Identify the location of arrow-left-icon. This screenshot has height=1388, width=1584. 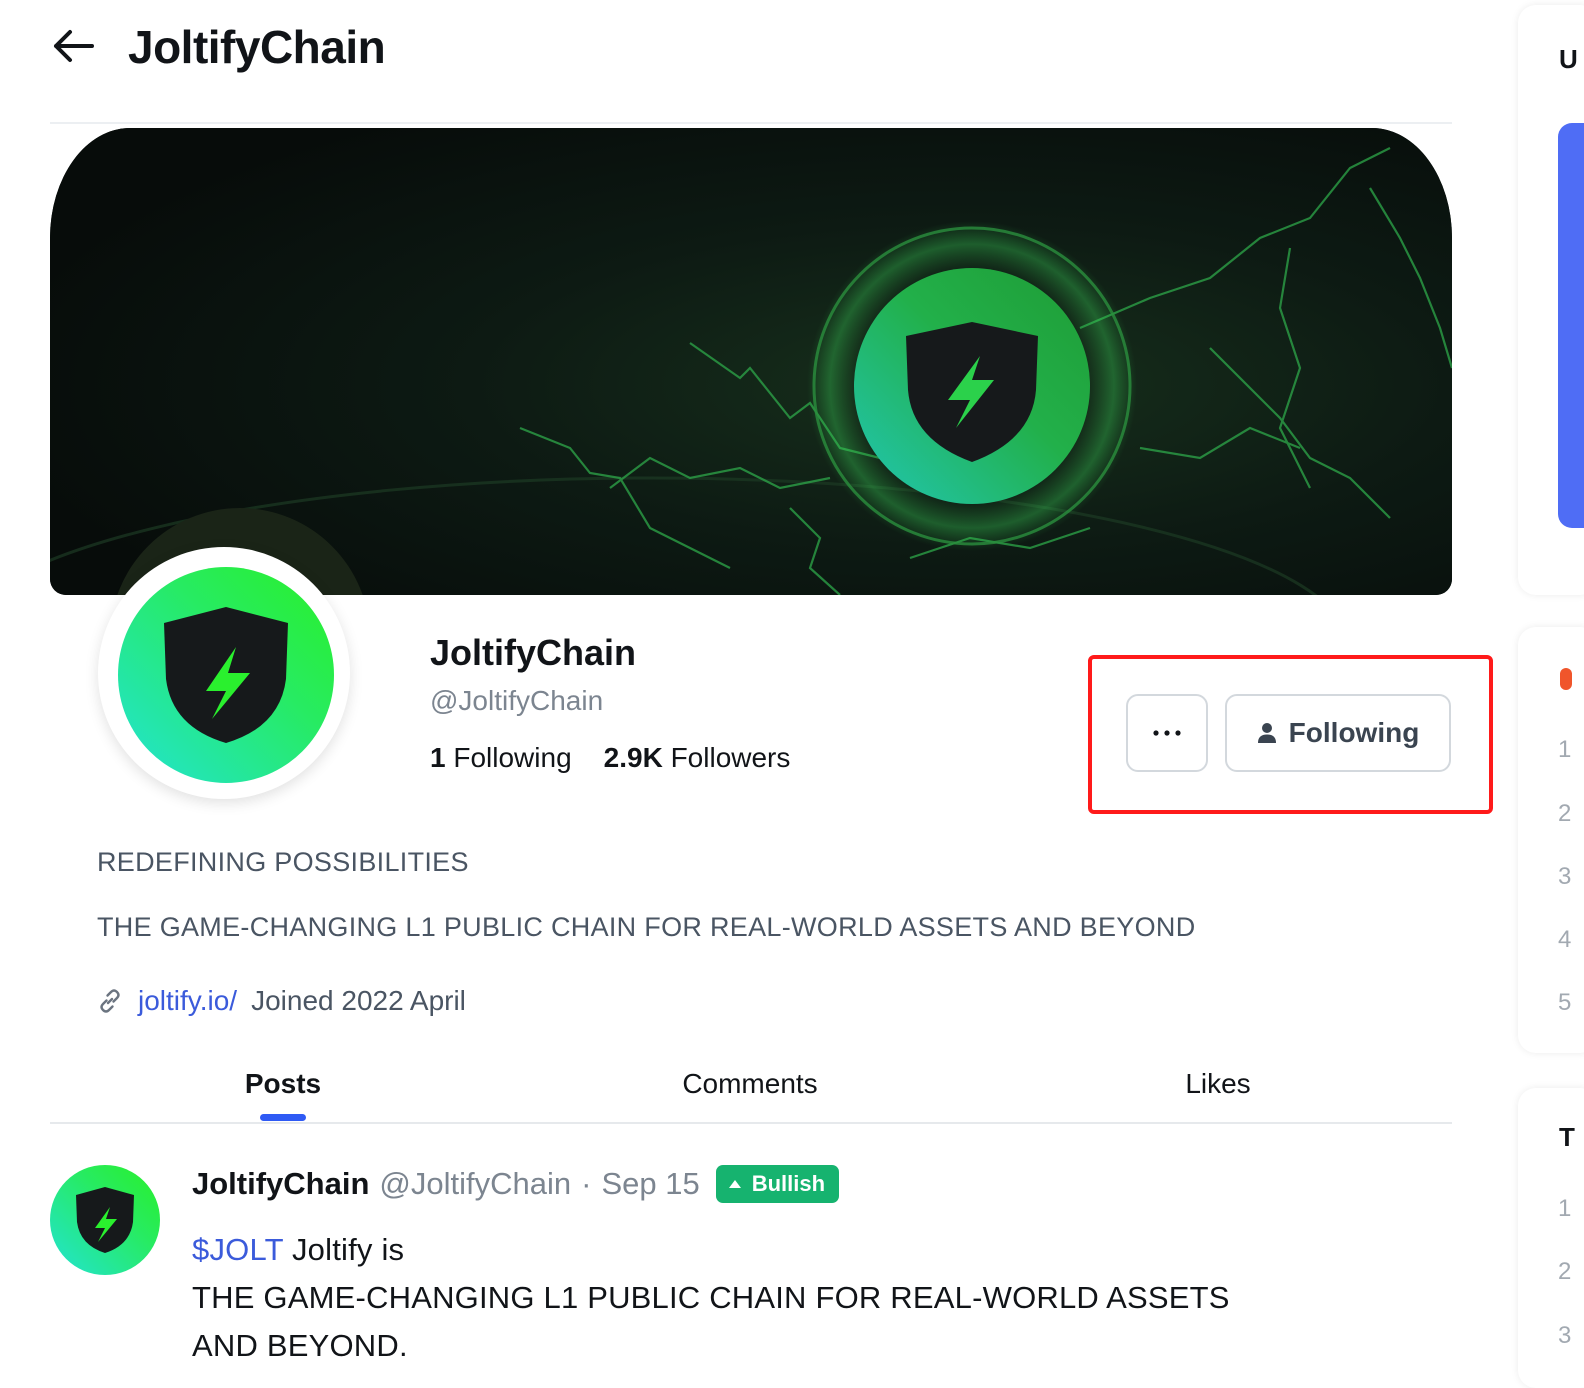
(73, 46).